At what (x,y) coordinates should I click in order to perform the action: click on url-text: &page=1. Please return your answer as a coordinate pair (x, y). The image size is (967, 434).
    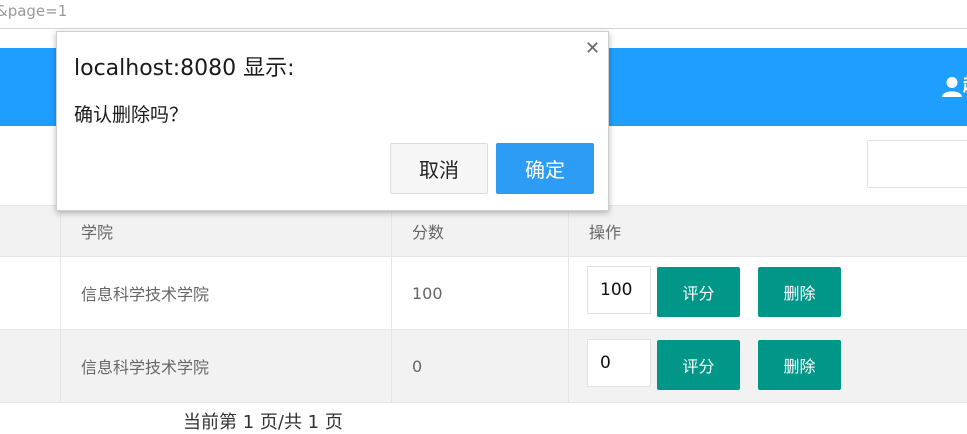
    Looking at the image, I should click on (33, 11).